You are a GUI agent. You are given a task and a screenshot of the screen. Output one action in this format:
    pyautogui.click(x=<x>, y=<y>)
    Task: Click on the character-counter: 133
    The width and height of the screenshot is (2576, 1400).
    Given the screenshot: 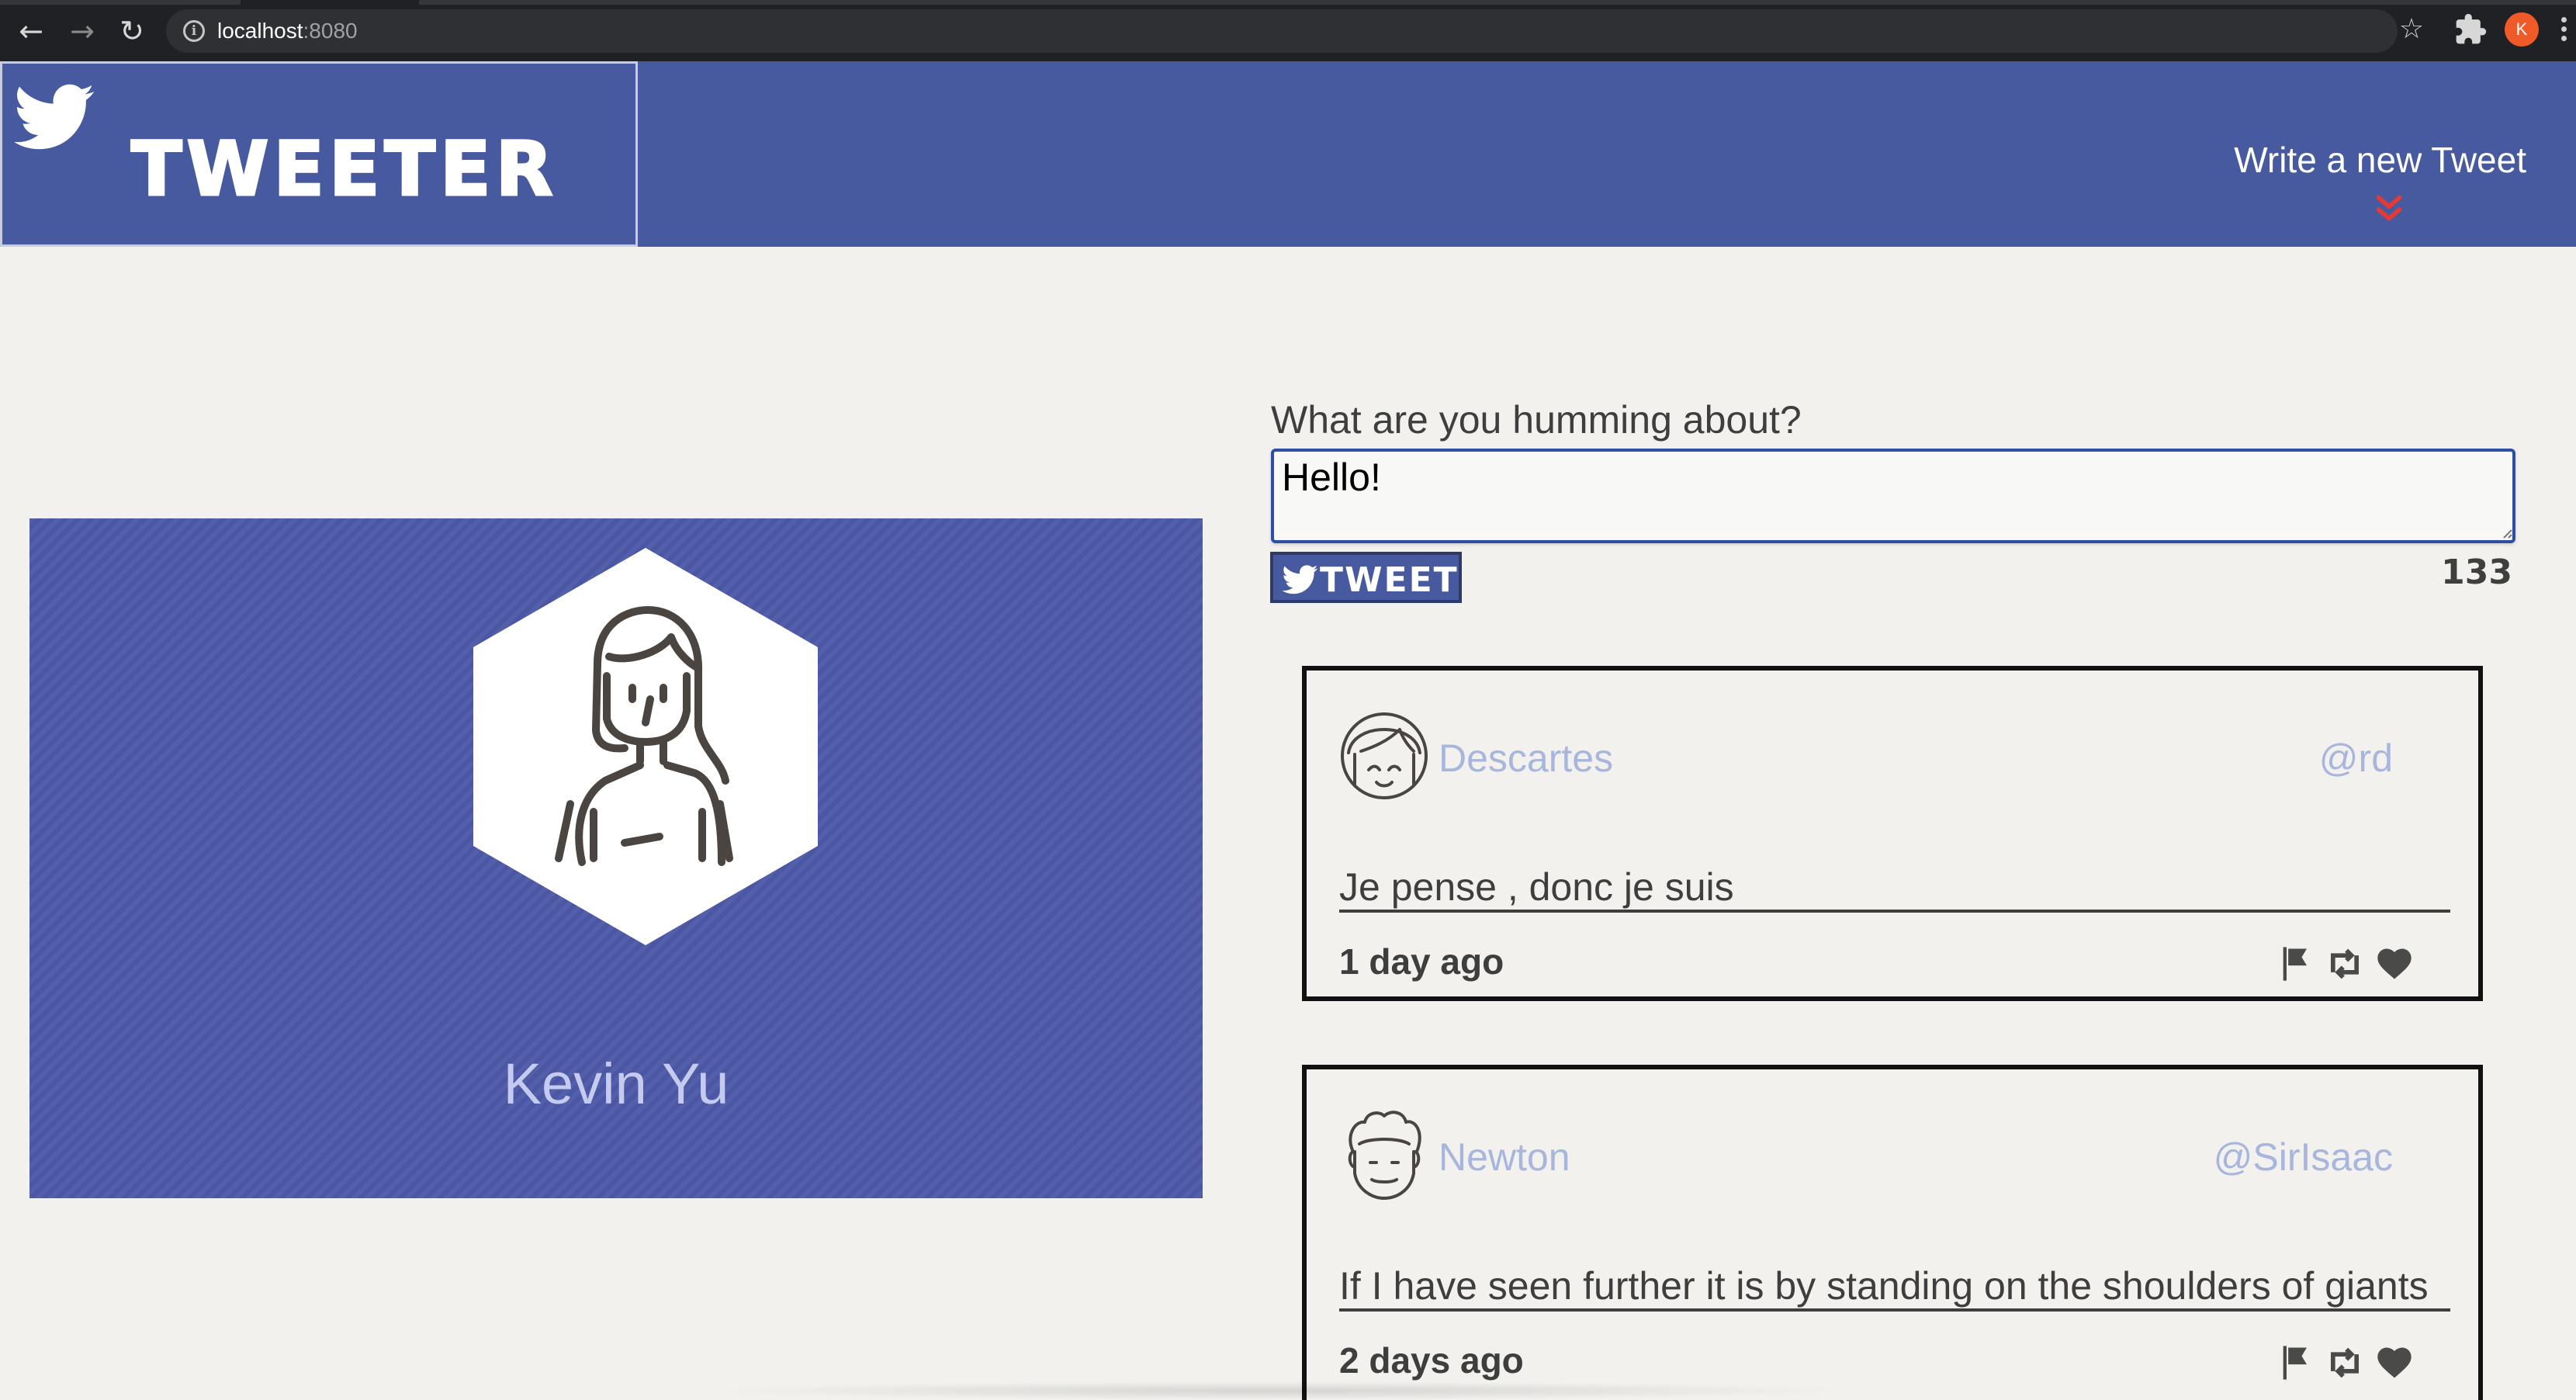 What is the action you would take?
    pyautogui.click(x=2476, y=572)
    